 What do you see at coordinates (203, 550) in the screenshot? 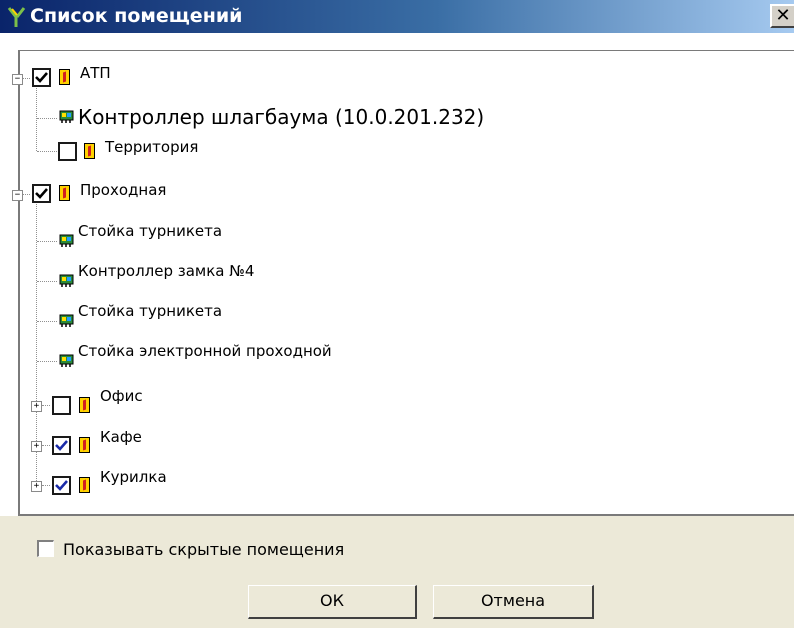
I see `show-hidden-label: Показывать скрытые помещения` at bounding box center [203, 550].